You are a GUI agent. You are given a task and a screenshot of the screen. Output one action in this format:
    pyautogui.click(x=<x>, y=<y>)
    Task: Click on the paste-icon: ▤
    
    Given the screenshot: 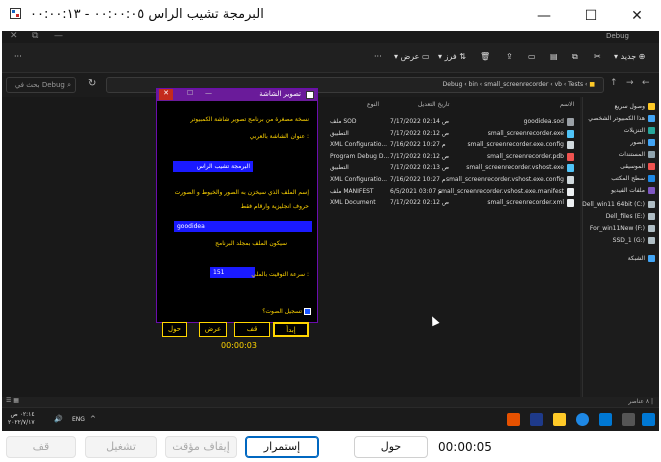 What is the action you would take?
    pyautogui.click(x=554, y=56)
    